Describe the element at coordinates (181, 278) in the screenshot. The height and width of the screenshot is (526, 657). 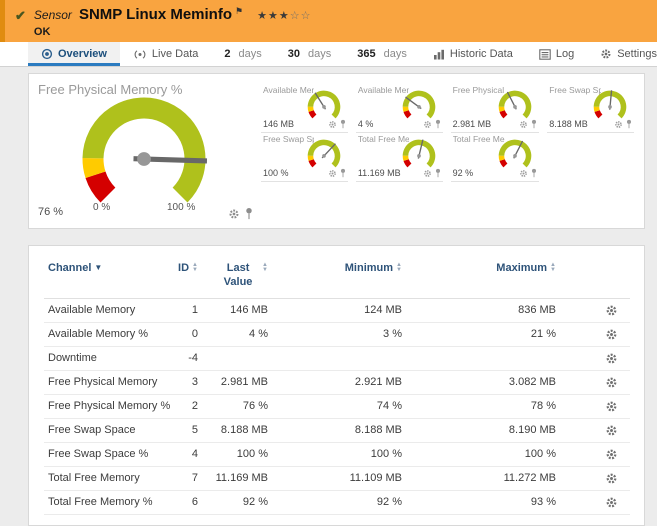
I see `column-header-id: ID ▲ ▼` at that location.